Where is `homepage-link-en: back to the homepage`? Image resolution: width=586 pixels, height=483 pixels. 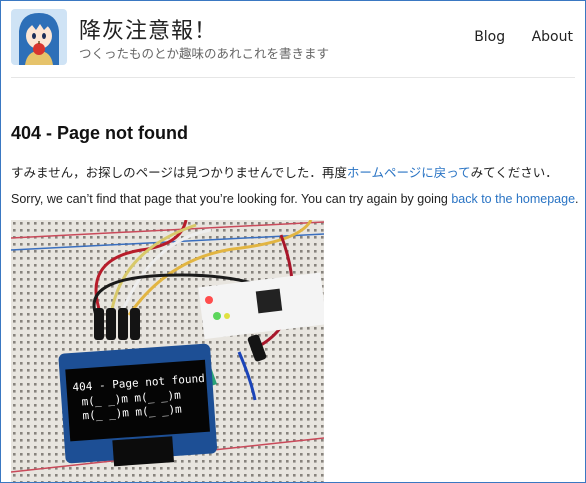 homepage-link-en: back to the homepage is located at coordinates (513, 199).